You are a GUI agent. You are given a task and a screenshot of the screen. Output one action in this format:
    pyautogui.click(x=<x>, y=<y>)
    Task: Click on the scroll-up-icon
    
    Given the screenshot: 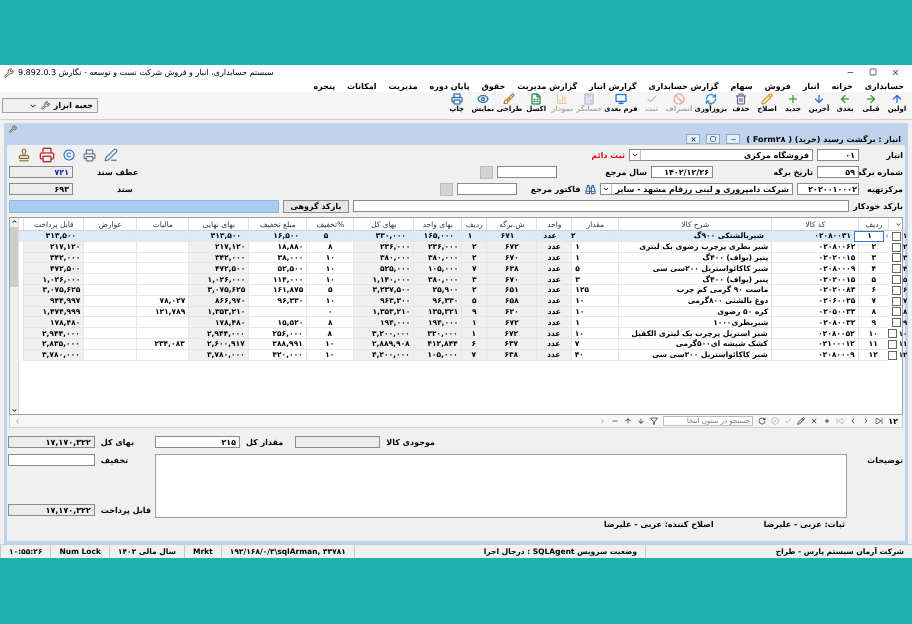 What is the action you would take?
    pyautogui.click(x=14, y=221)
    